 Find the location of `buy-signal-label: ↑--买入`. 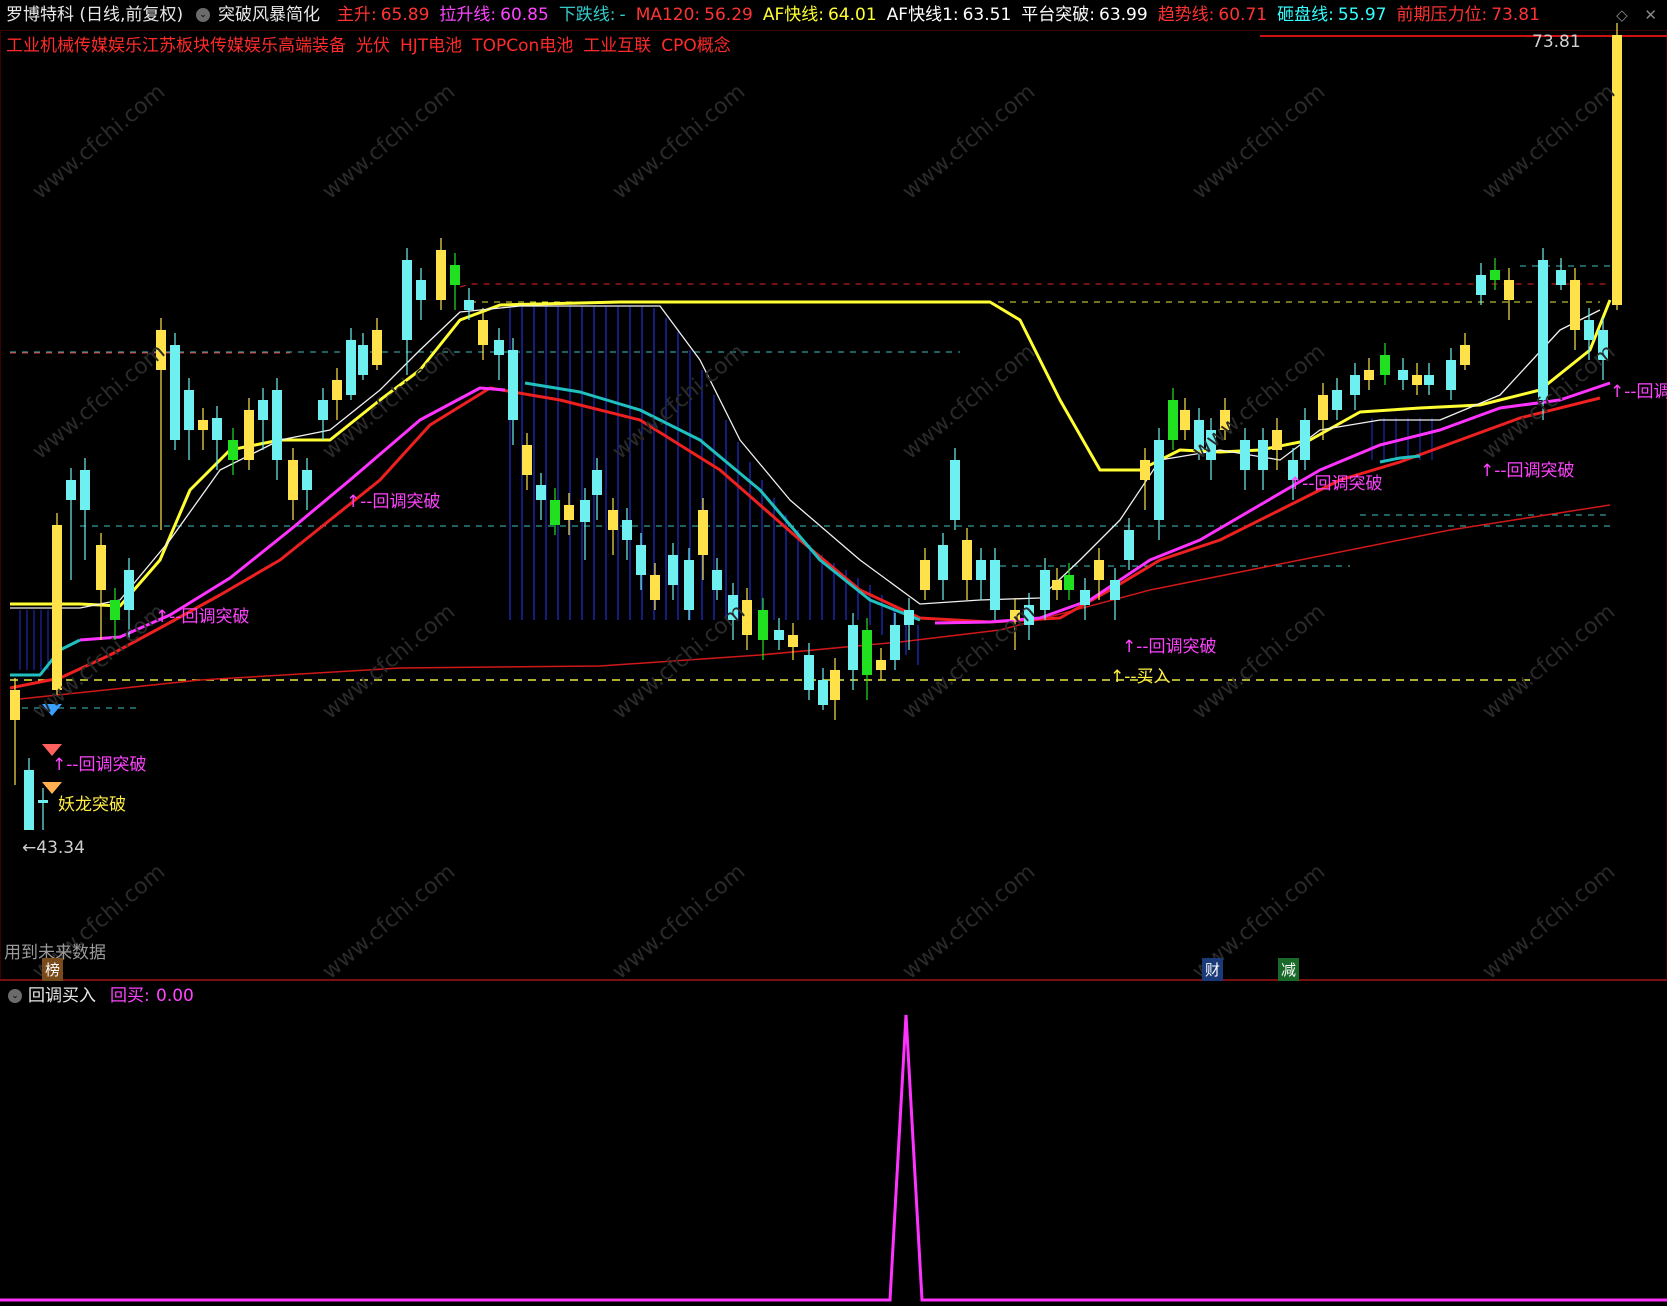

buy-signal-label: ↑--买入 is located at coordinates (1140, 677).